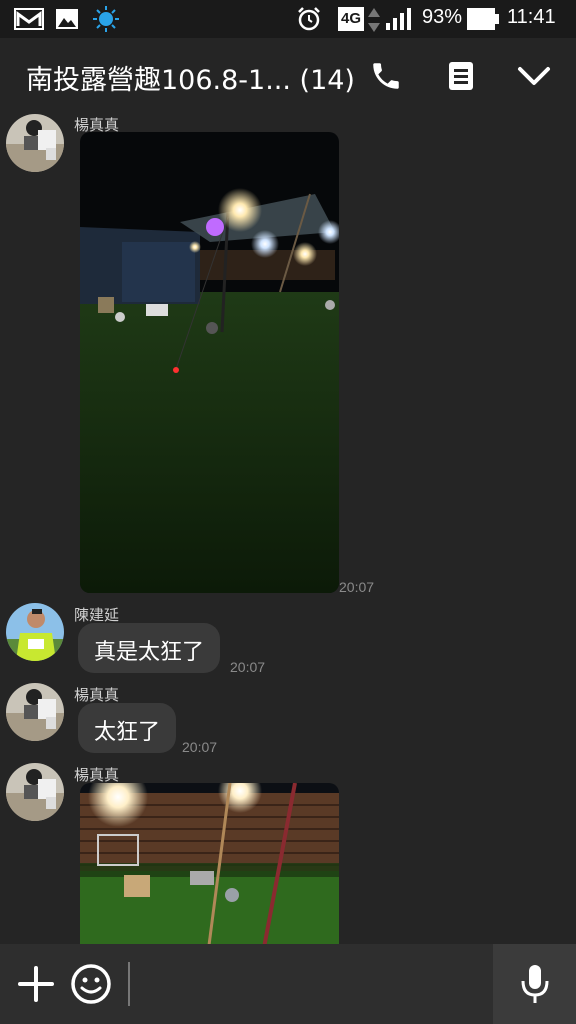 Image resolution: width=576 pixels, height=1024 pixels. I want to click on signal-icon, so click(398, 19).